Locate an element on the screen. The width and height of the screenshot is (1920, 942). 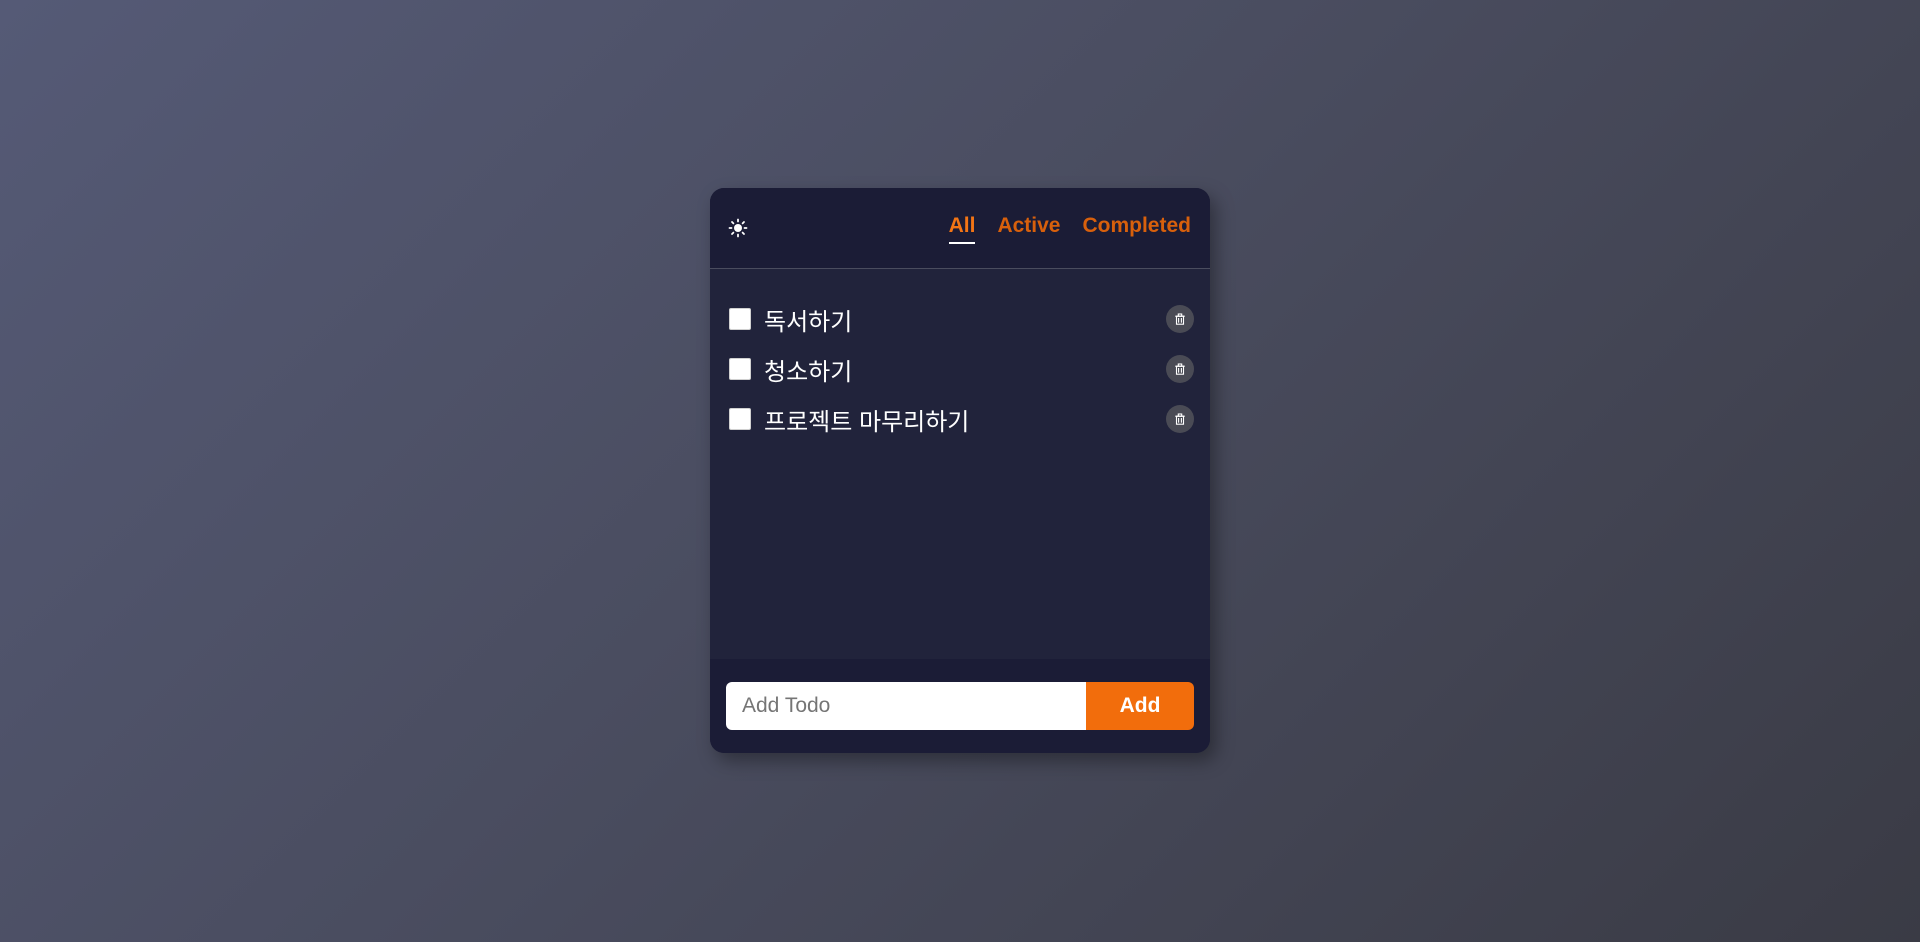
todo-list: 독서하기 청소하기 프로젝트 마무리하기 is located at coordinates (960, 467).